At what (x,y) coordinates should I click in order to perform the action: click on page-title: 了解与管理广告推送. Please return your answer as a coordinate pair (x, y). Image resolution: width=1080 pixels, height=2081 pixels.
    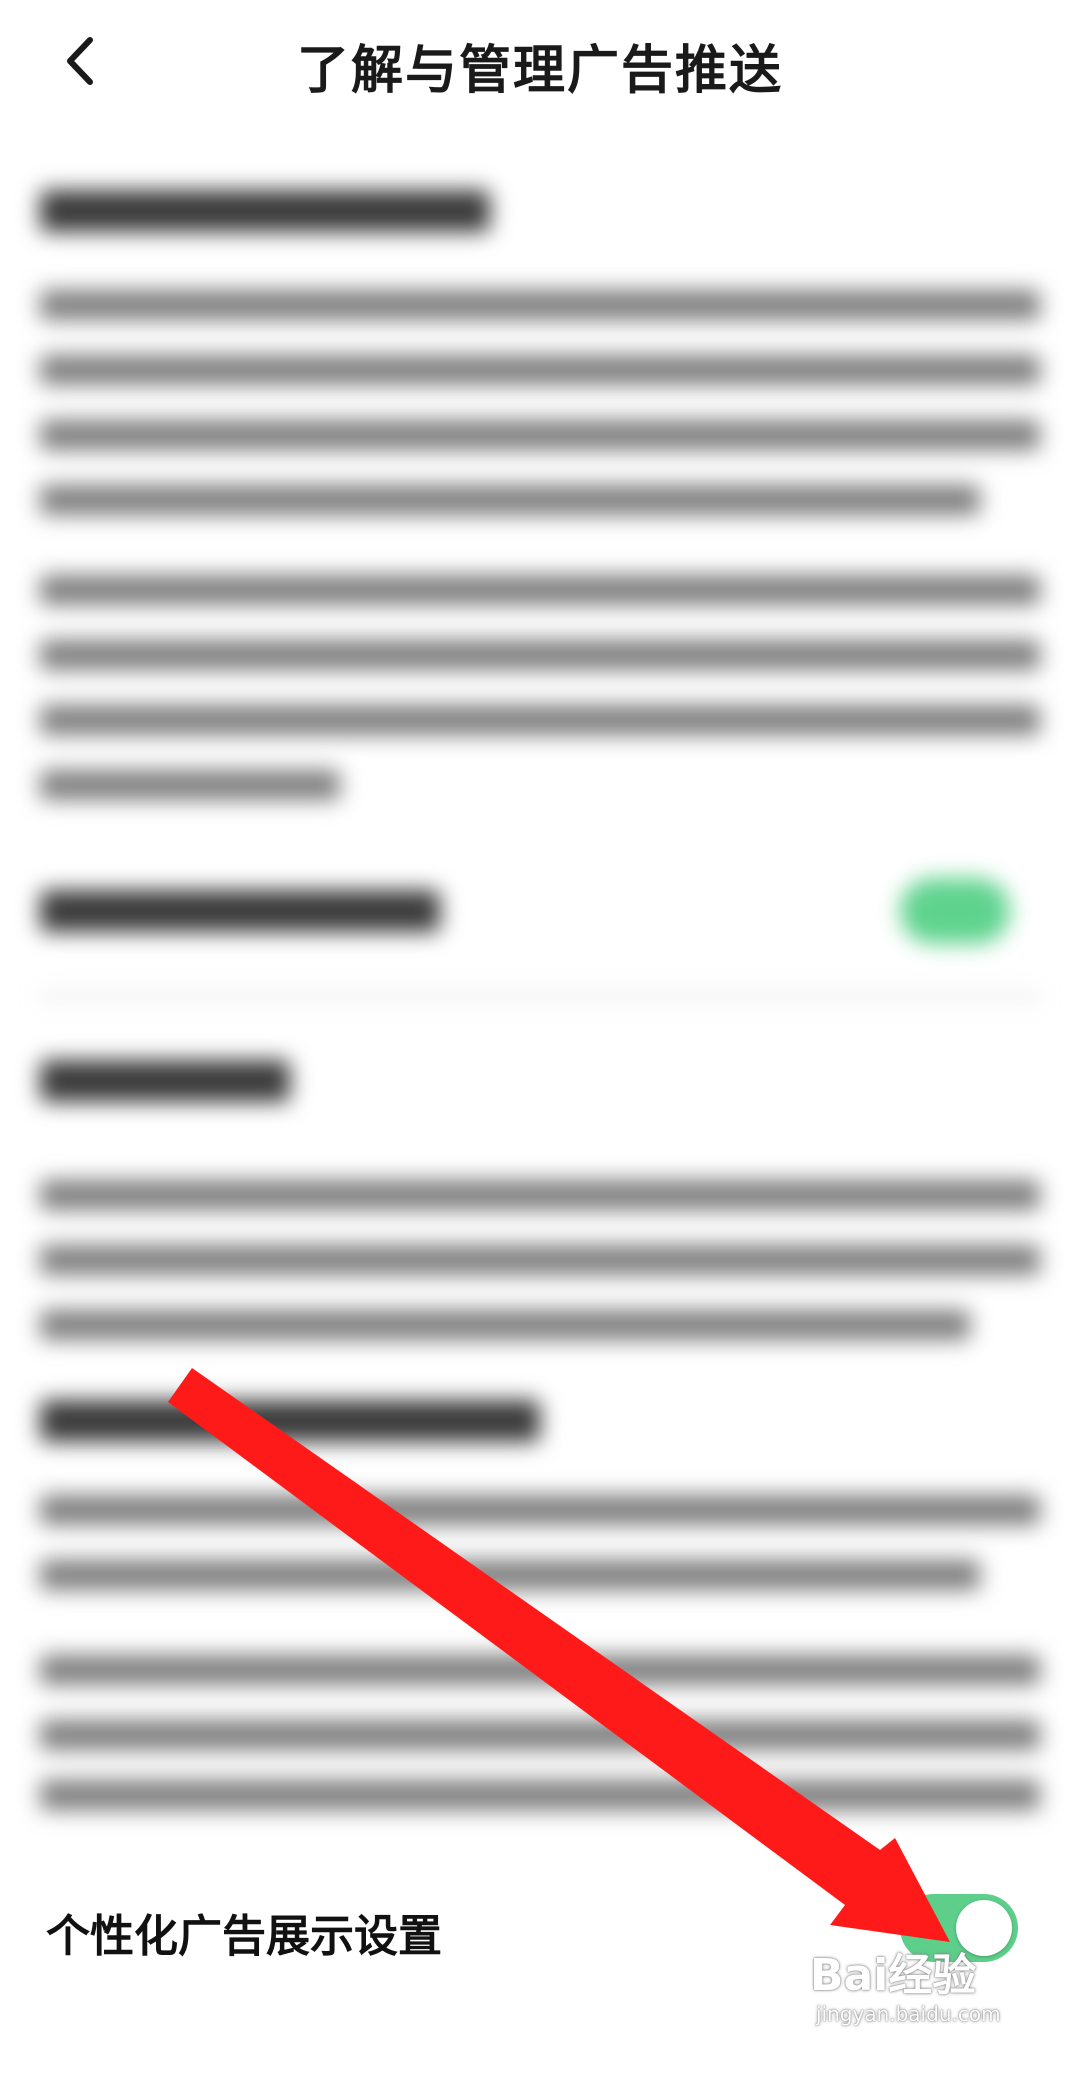
    Looking at the image, I should click on (539, 71).